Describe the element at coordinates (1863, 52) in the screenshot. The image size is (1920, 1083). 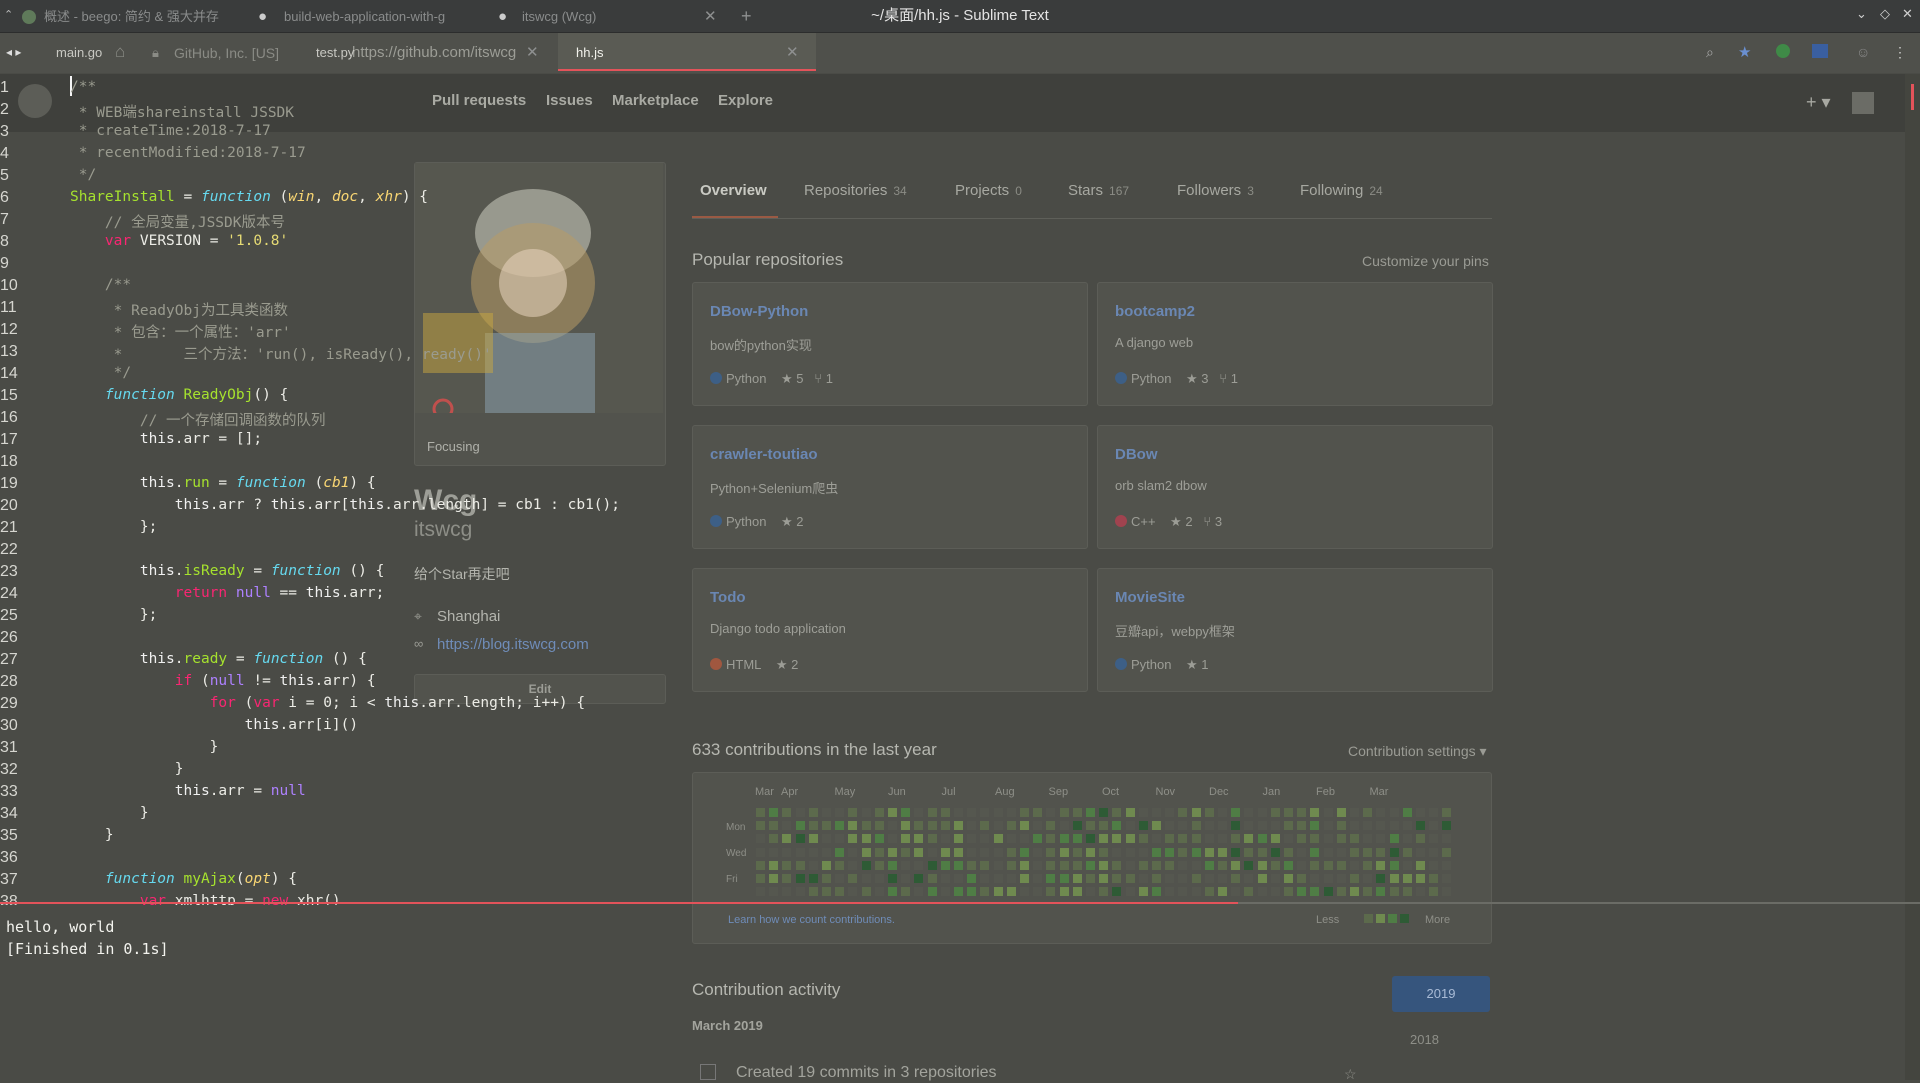
I see `profile-icon: ☺` at that location.